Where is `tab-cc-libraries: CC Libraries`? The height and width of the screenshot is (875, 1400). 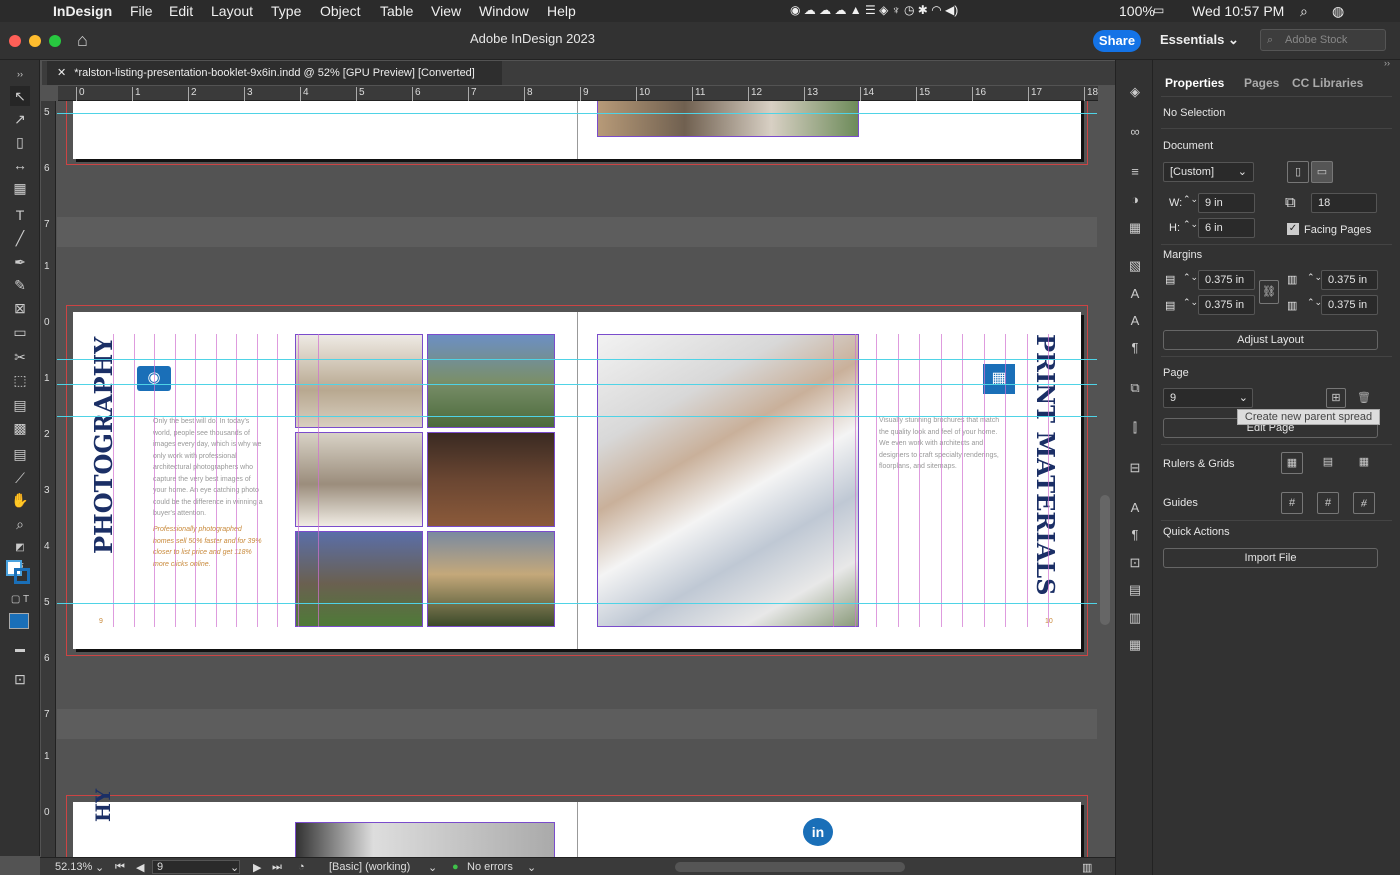
tab-cc-libraries: CC Libraries is located at coordinates (1327, 83).